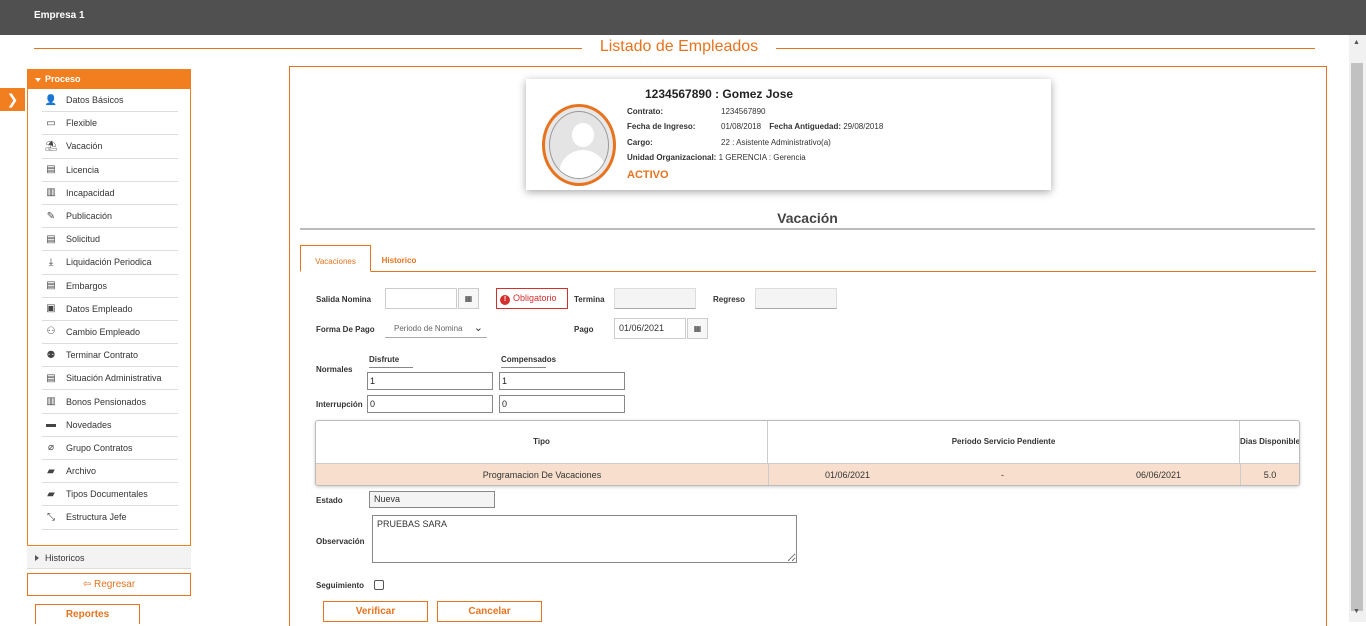  What do you see at coordinates (110, 240) in the screenshot?
I see `sidebar-item: ▤ Solicitud` at bounding box center [110, 240].